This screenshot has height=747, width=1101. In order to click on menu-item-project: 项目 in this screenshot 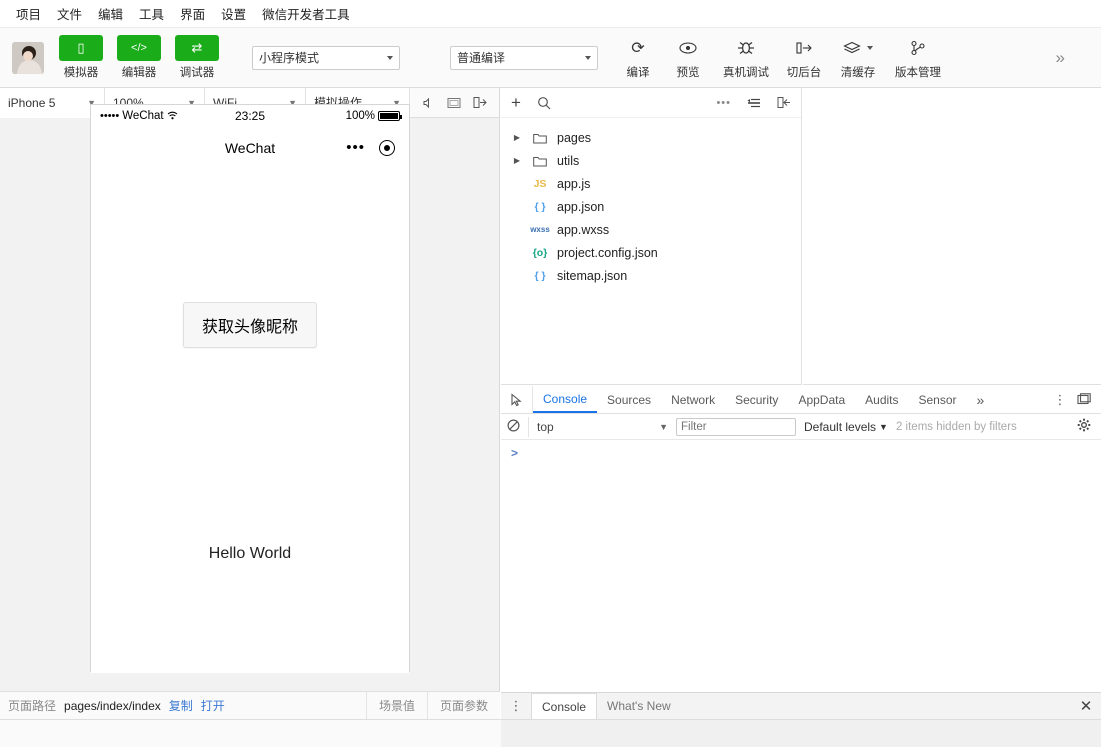, I will do `click(28, 13)`.